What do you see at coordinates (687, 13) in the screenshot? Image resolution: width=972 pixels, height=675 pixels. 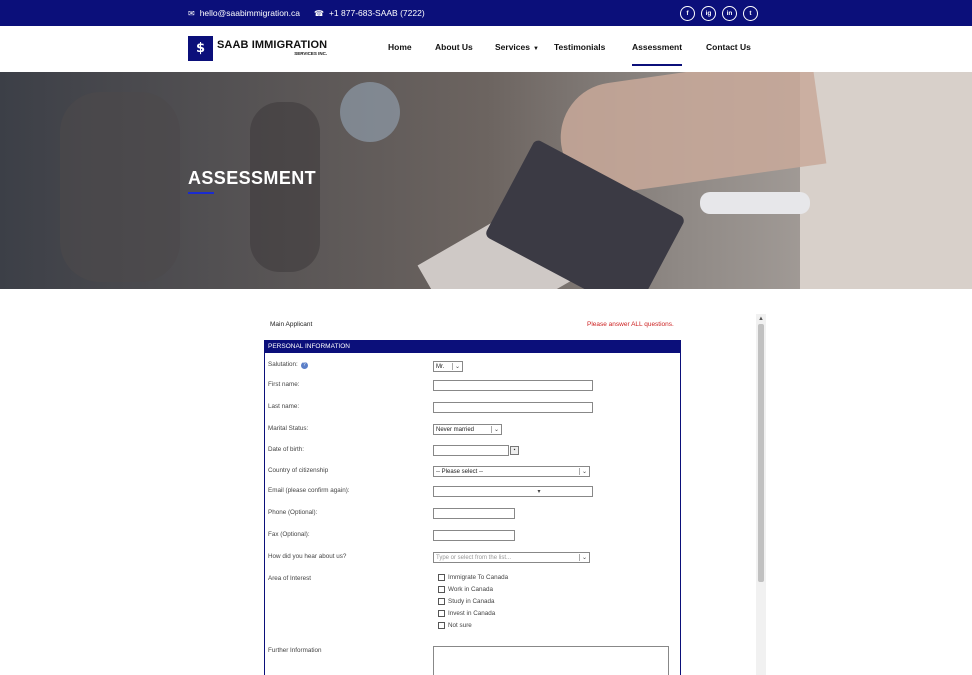 I see `facebook-icon: f` at bounding box center [687, 13].